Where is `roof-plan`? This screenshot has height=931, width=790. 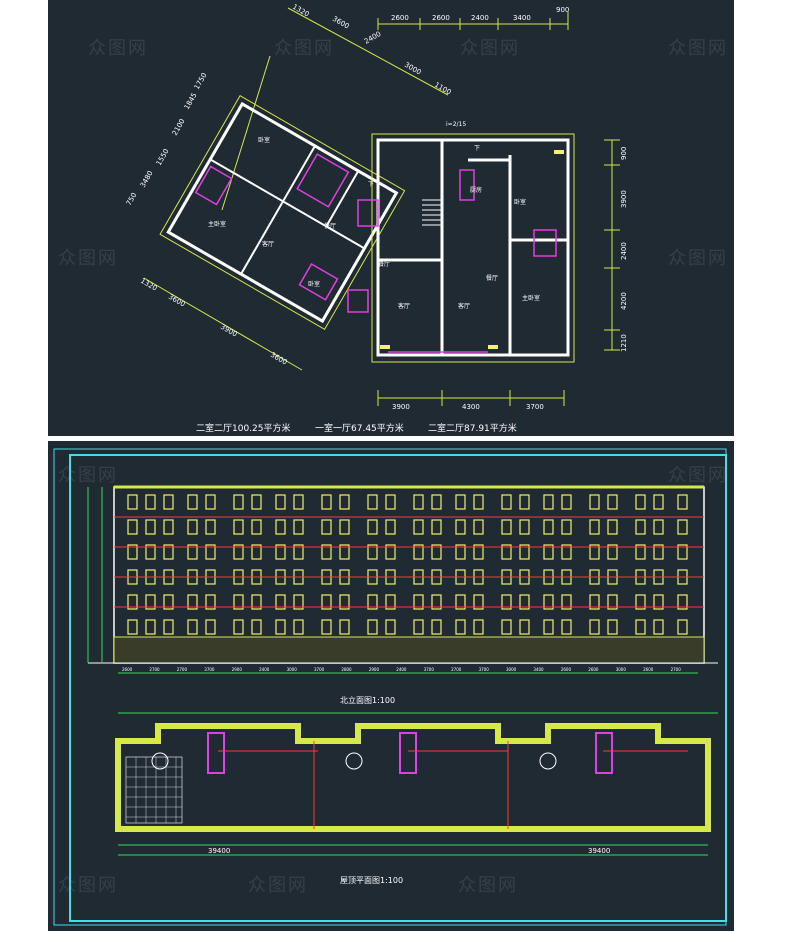 roof-plan is located at coordinates (416, 784).